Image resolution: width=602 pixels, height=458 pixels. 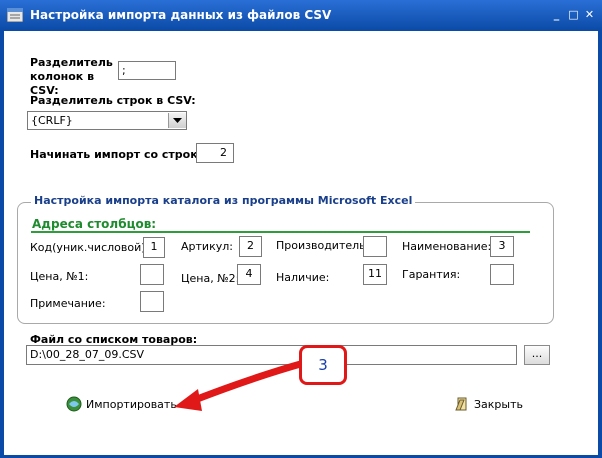 I want to click on start-row-label: Начинать импорт со строки:, so click(x=120, y=154).